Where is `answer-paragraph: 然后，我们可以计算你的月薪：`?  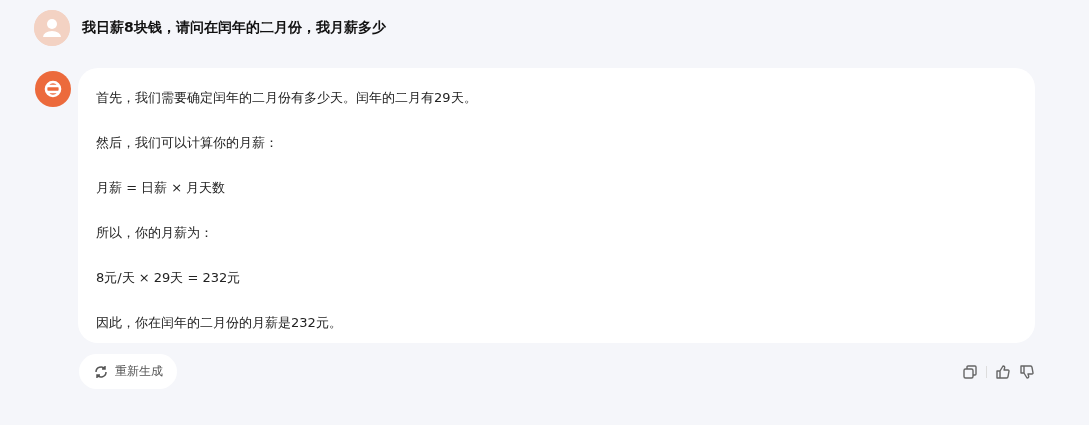
answer-paragraph: 然后，我们可以计算你的月薪： is located at coordinates (187, 143).